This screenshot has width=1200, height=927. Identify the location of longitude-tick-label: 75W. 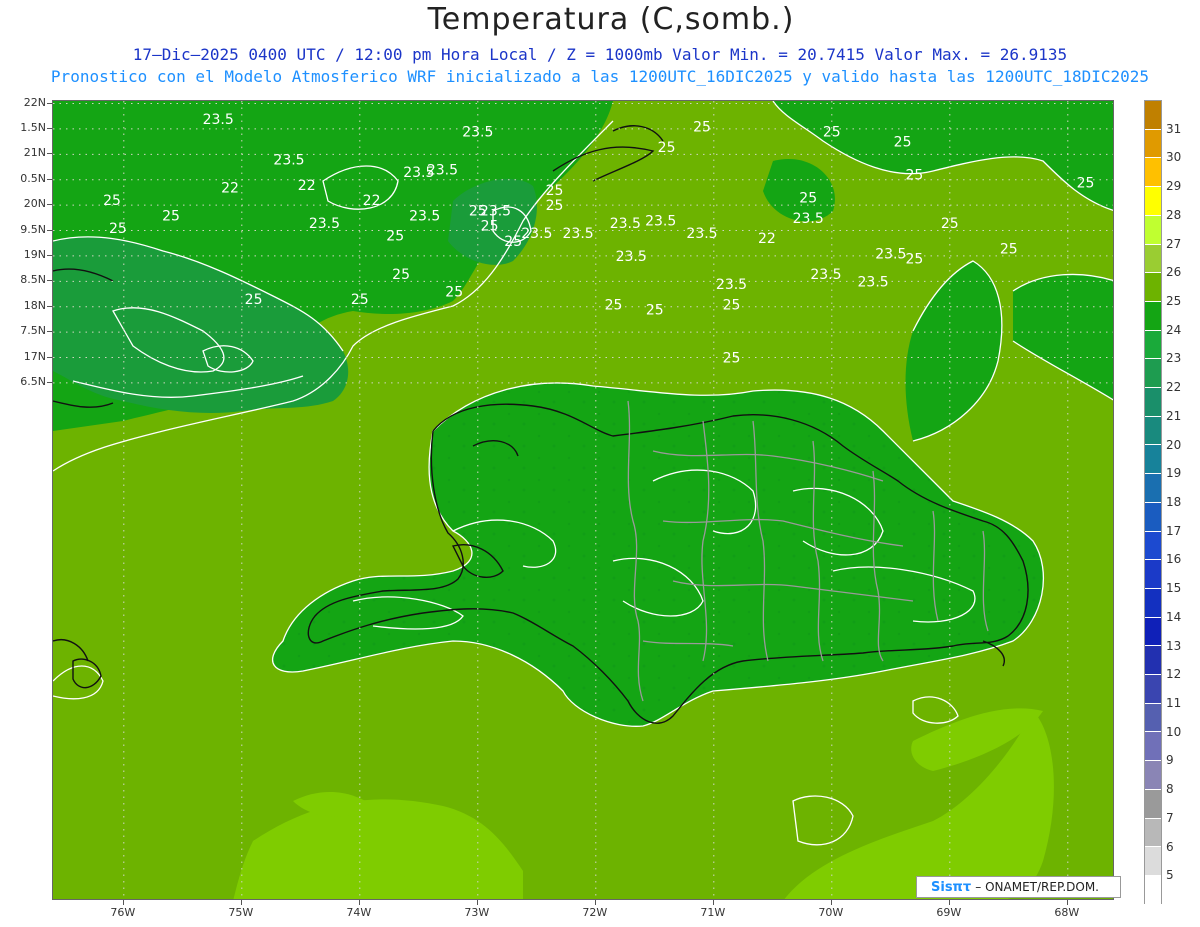
(241, 912).